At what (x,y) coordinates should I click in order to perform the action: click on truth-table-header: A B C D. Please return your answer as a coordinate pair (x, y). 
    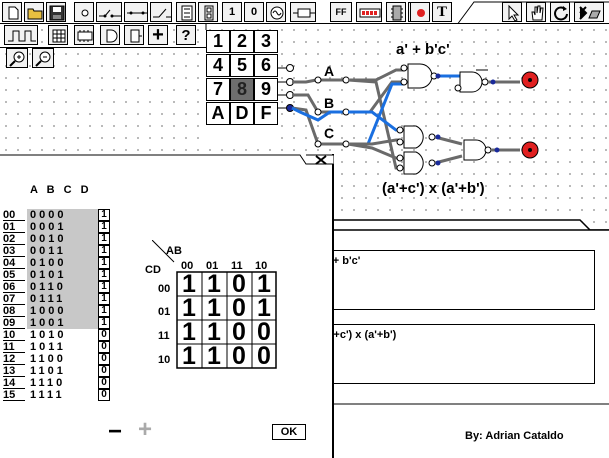
    Looking at the image, I should click on (61, 190).